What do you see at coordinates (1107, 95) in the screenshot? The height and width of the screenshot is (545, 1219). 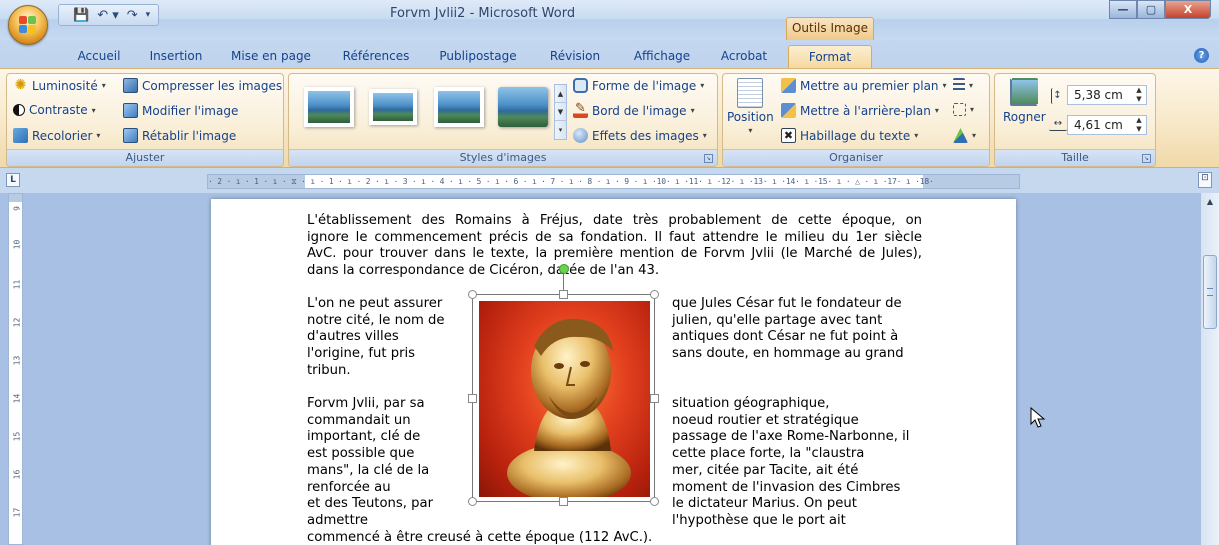 I see `height-spinner: 5,38 cm ▲ ▼` at bounding box center [1107, 95].